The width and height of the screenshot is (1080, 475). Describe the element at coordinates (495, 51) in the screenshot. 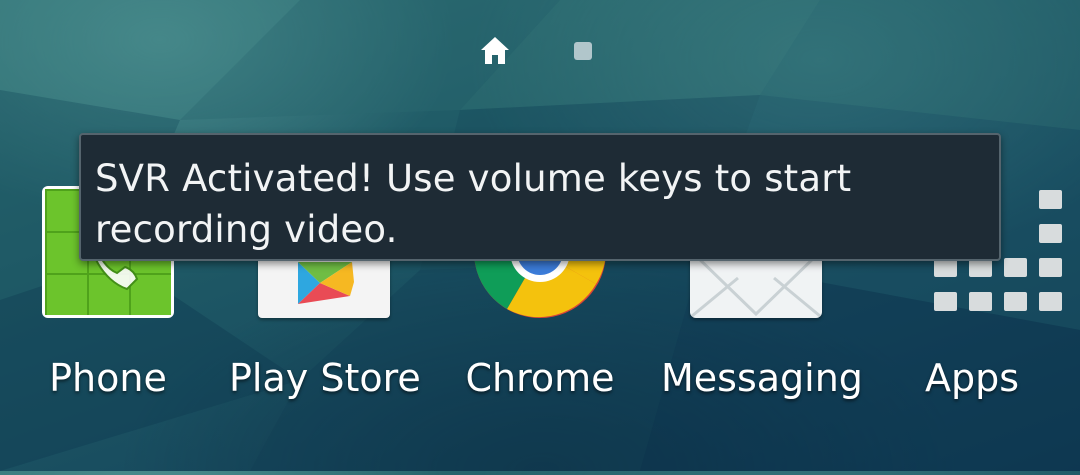

I see `home-page-icon` at that location.